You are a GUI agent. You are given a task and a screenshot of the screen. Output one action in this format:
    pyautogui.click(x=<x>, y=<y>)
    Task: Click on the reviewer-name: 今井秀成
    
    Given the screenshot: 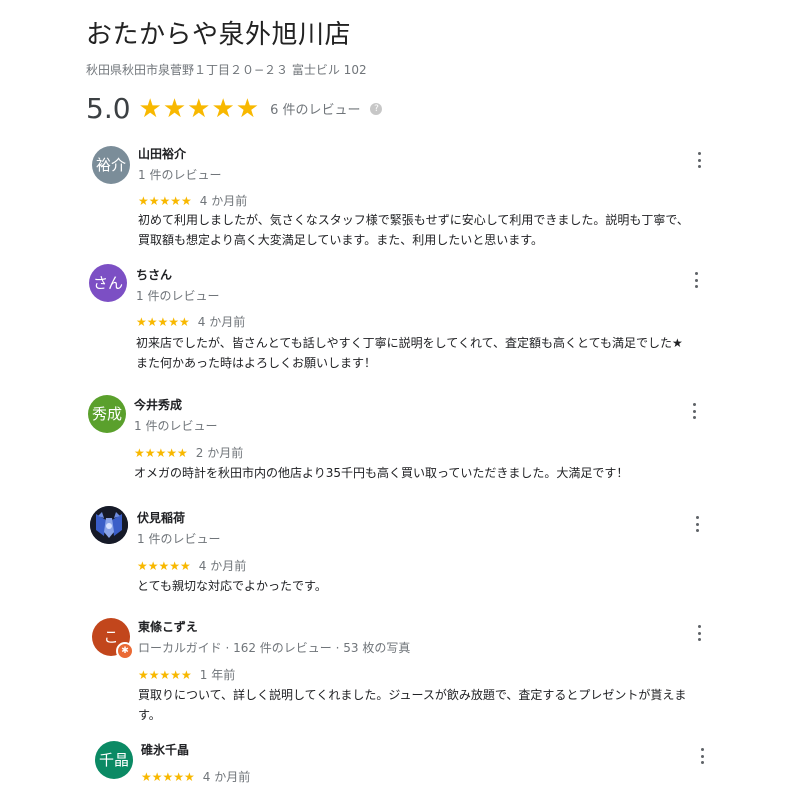 What is the action you would take?
    pyautogui.click(x=158, y=404)
    